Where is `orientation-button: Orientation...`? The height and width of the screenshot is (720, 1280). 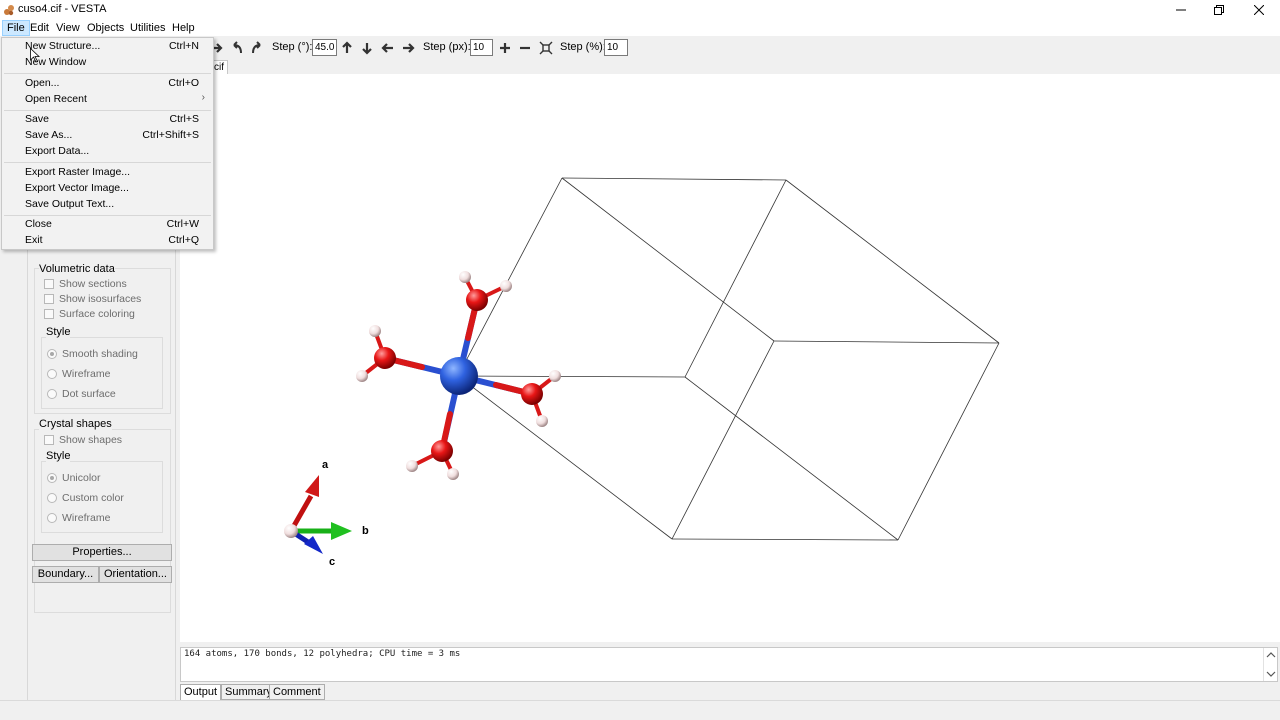 orientation-button: Orientation... is located at coordinates (135, 574).